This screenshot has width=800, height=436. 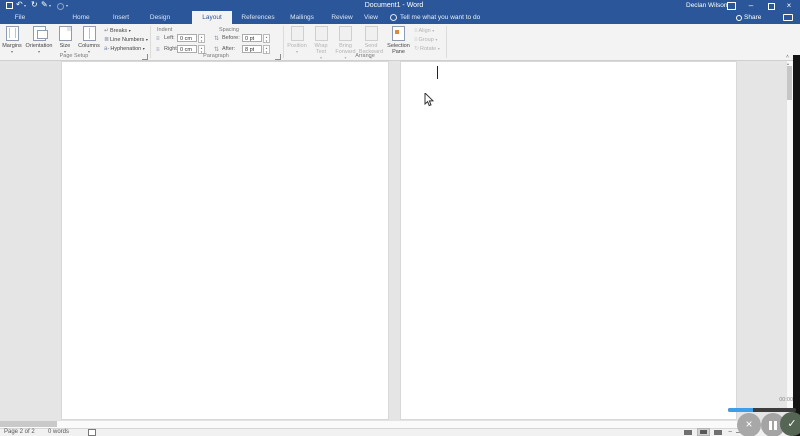 What do you see at coordinates (739, 18) in the screenshot?
I see `share-person-icon` at bounding box center [739, 18].